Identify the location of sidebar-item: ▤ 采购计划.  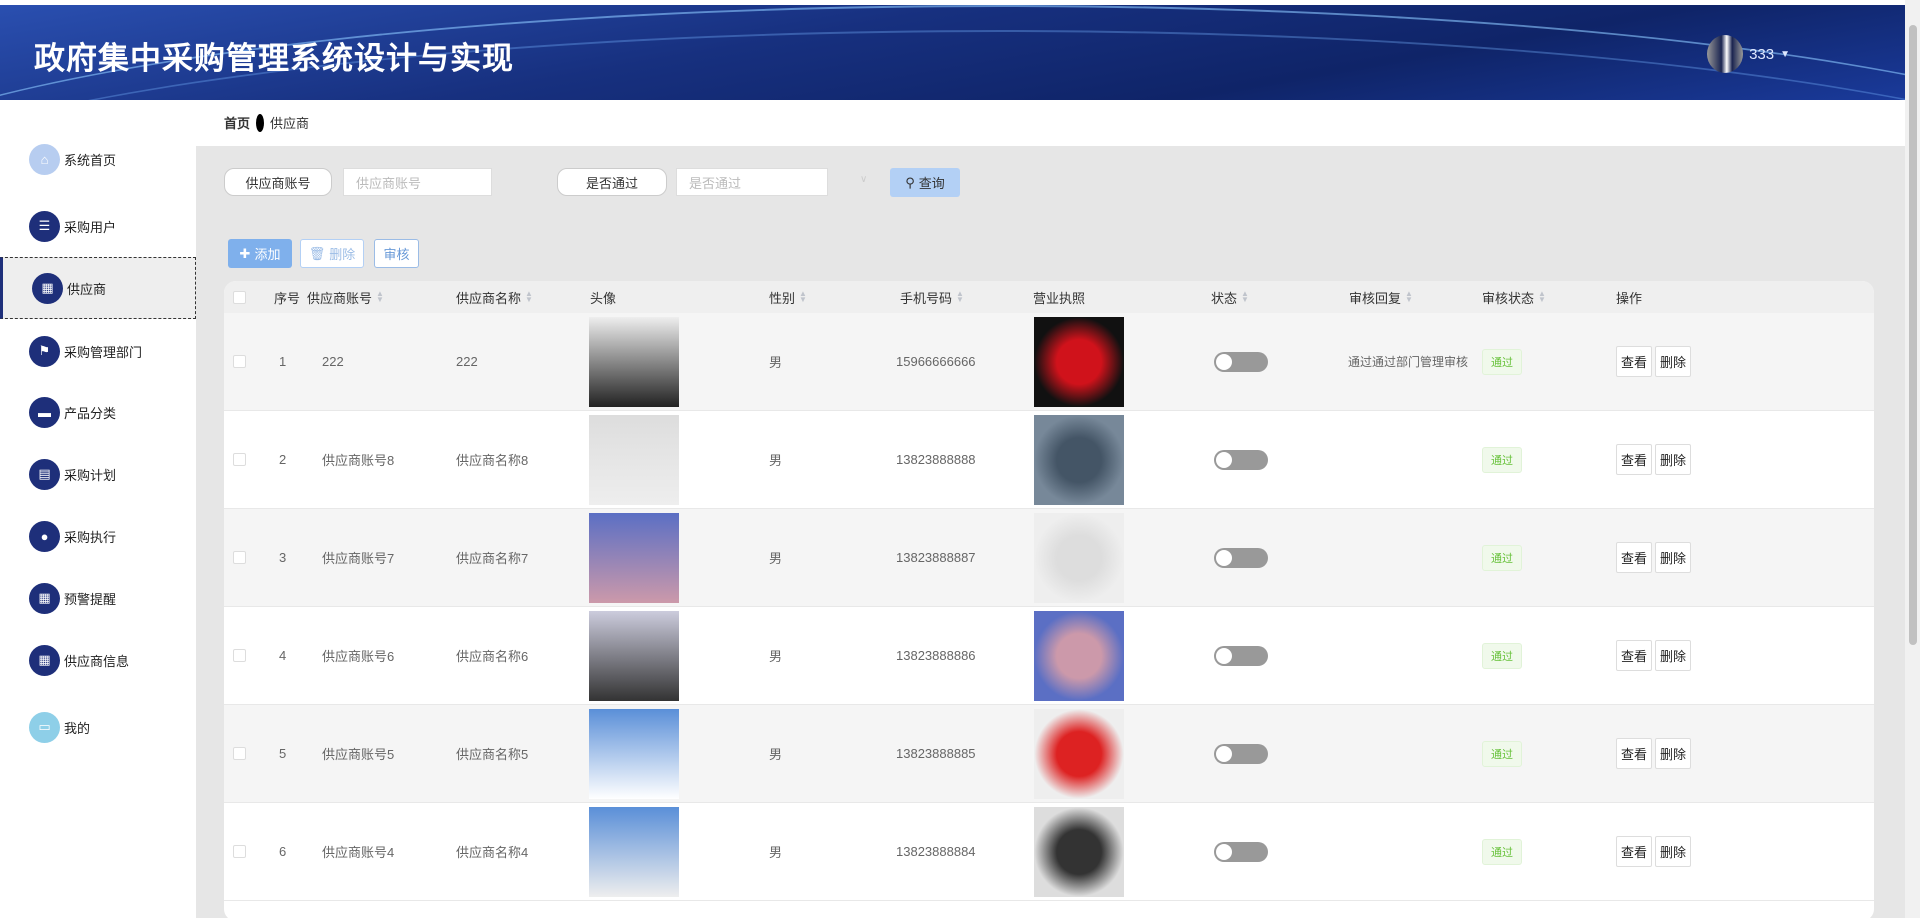
(98, 474).